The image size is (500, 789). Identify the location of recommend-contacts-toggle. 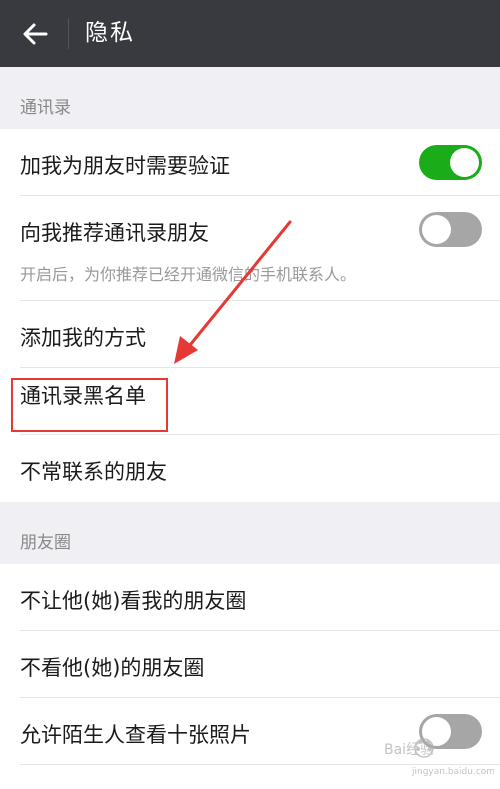
(450, 229).